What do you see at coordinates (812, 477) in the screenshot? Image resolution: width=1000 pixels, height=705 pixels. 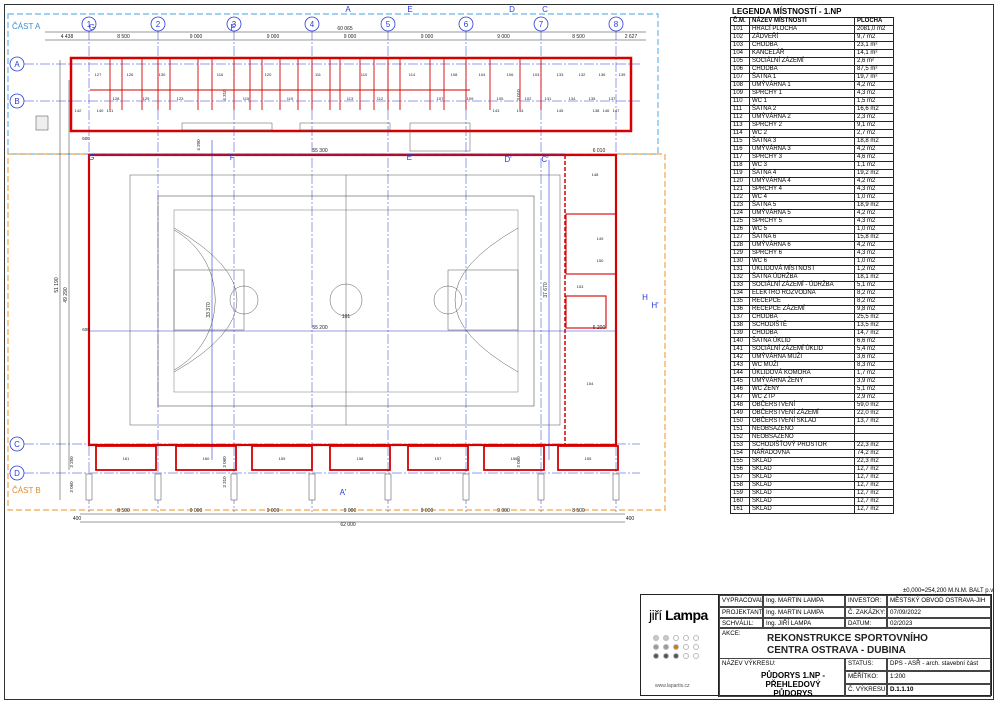 I see `legend-row: 157 SKLAD 12,7 m2` at bounding box center [812, 477].